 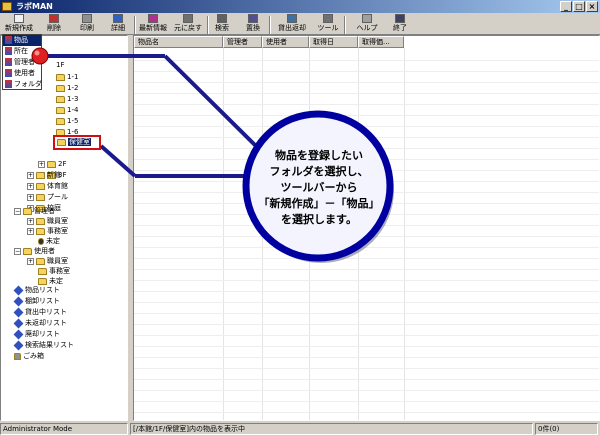 I want to click on tree-floor-1f-label: 1F, so click(x=60, y=65).